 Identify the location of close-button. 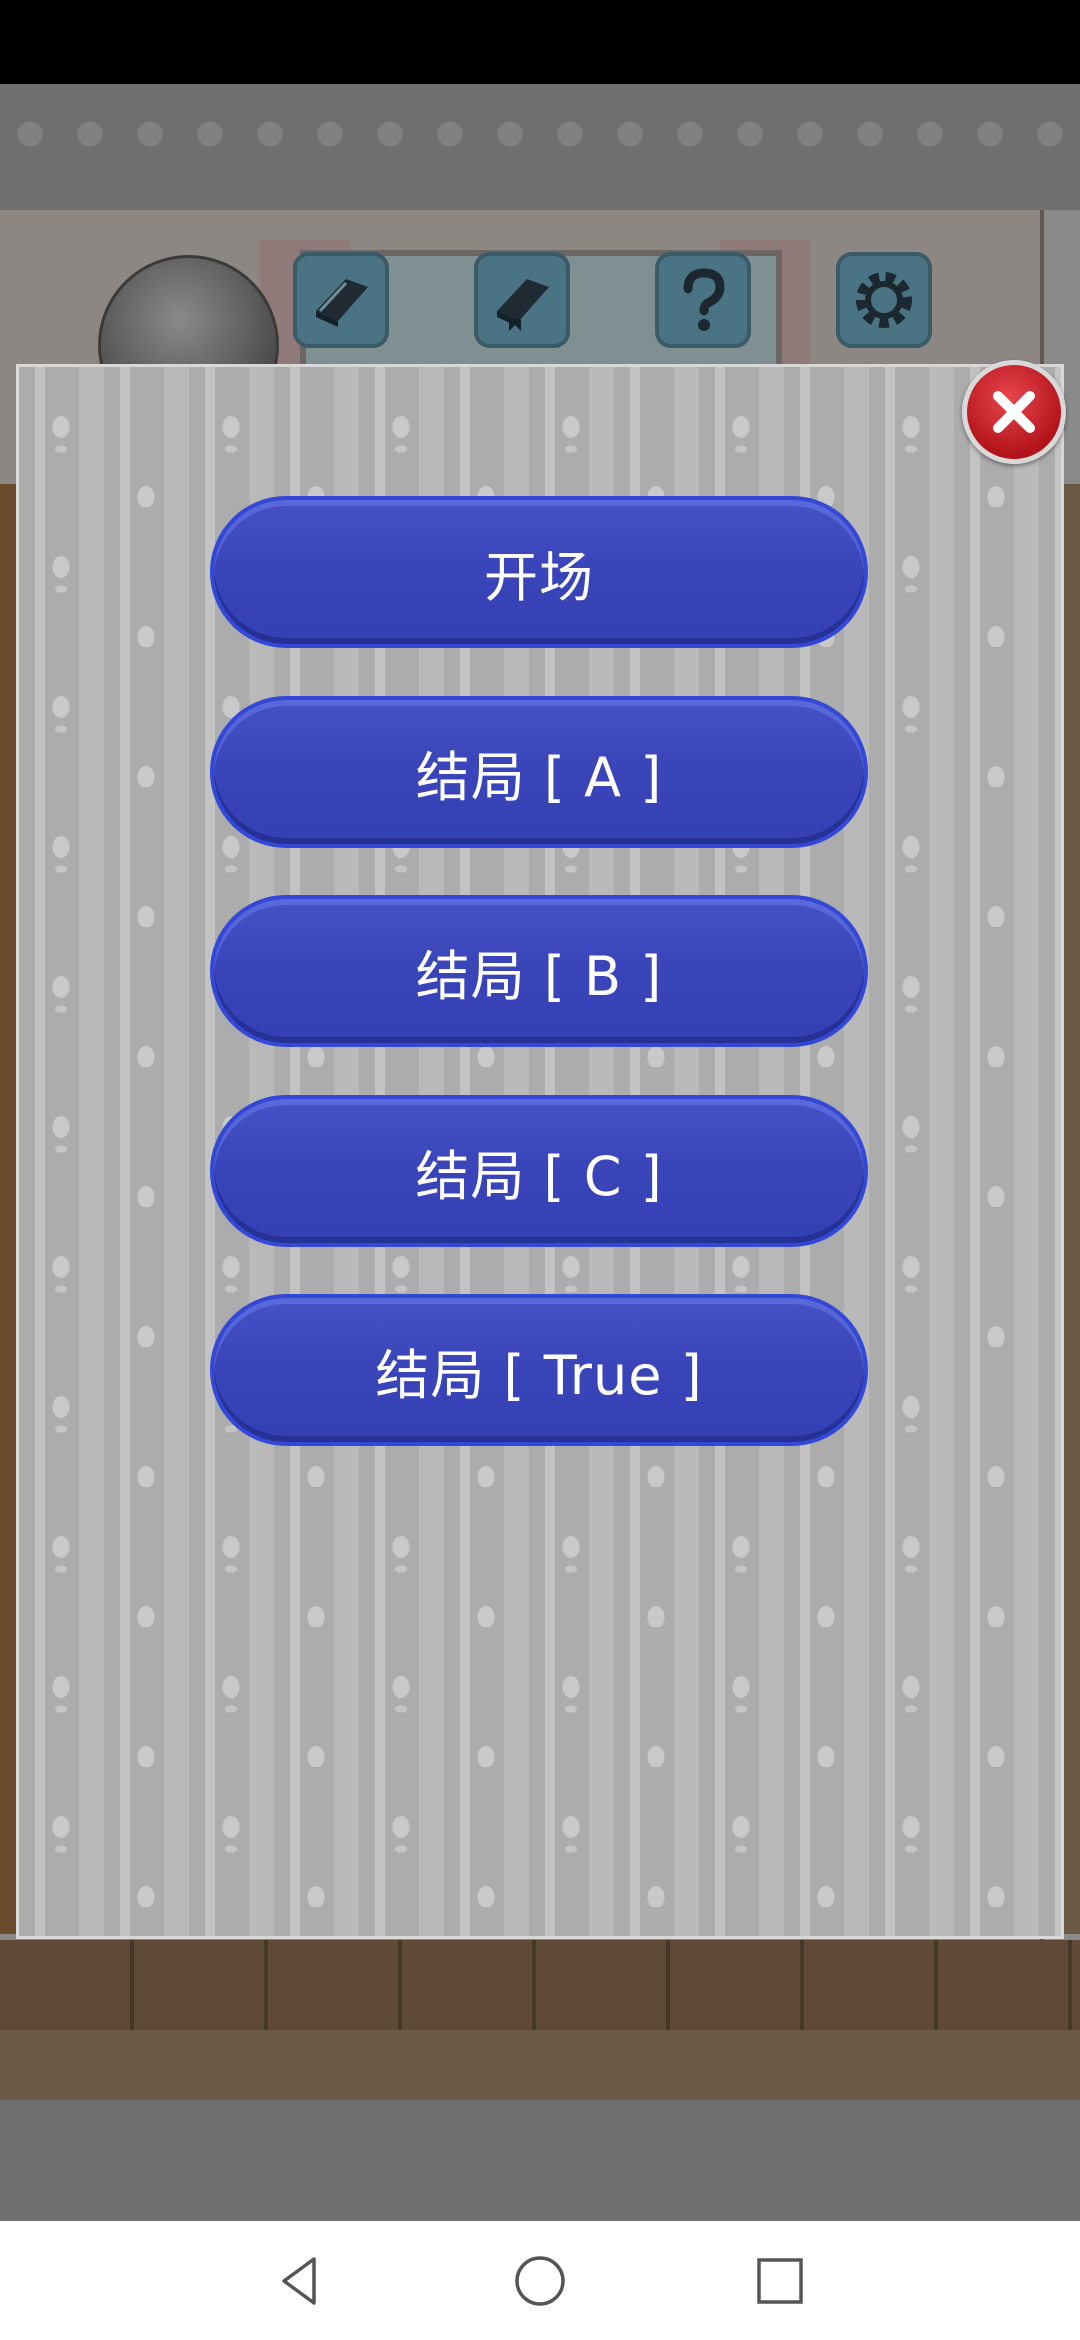
(1014, 412).